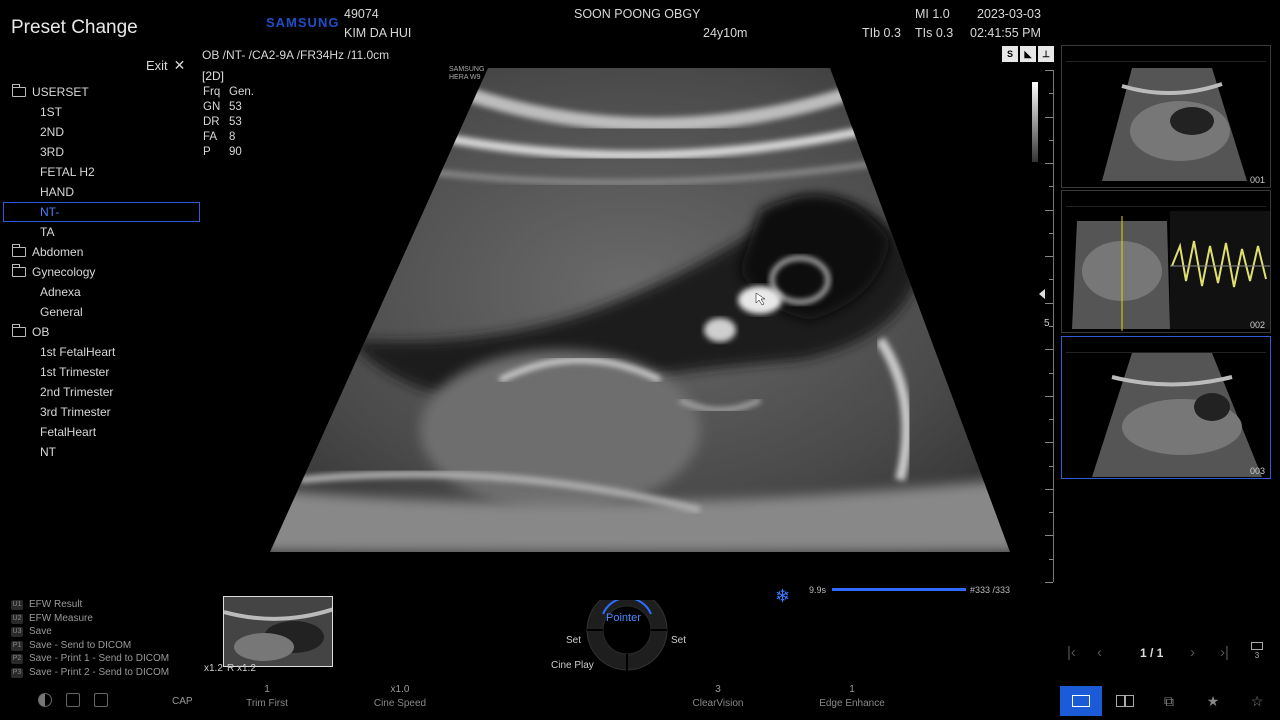 The image size is (1280, 720). What do you see at coordinates (179, 65) in the screenshot?
I see `close-icon: ✕` at bounding box center [179, 65].